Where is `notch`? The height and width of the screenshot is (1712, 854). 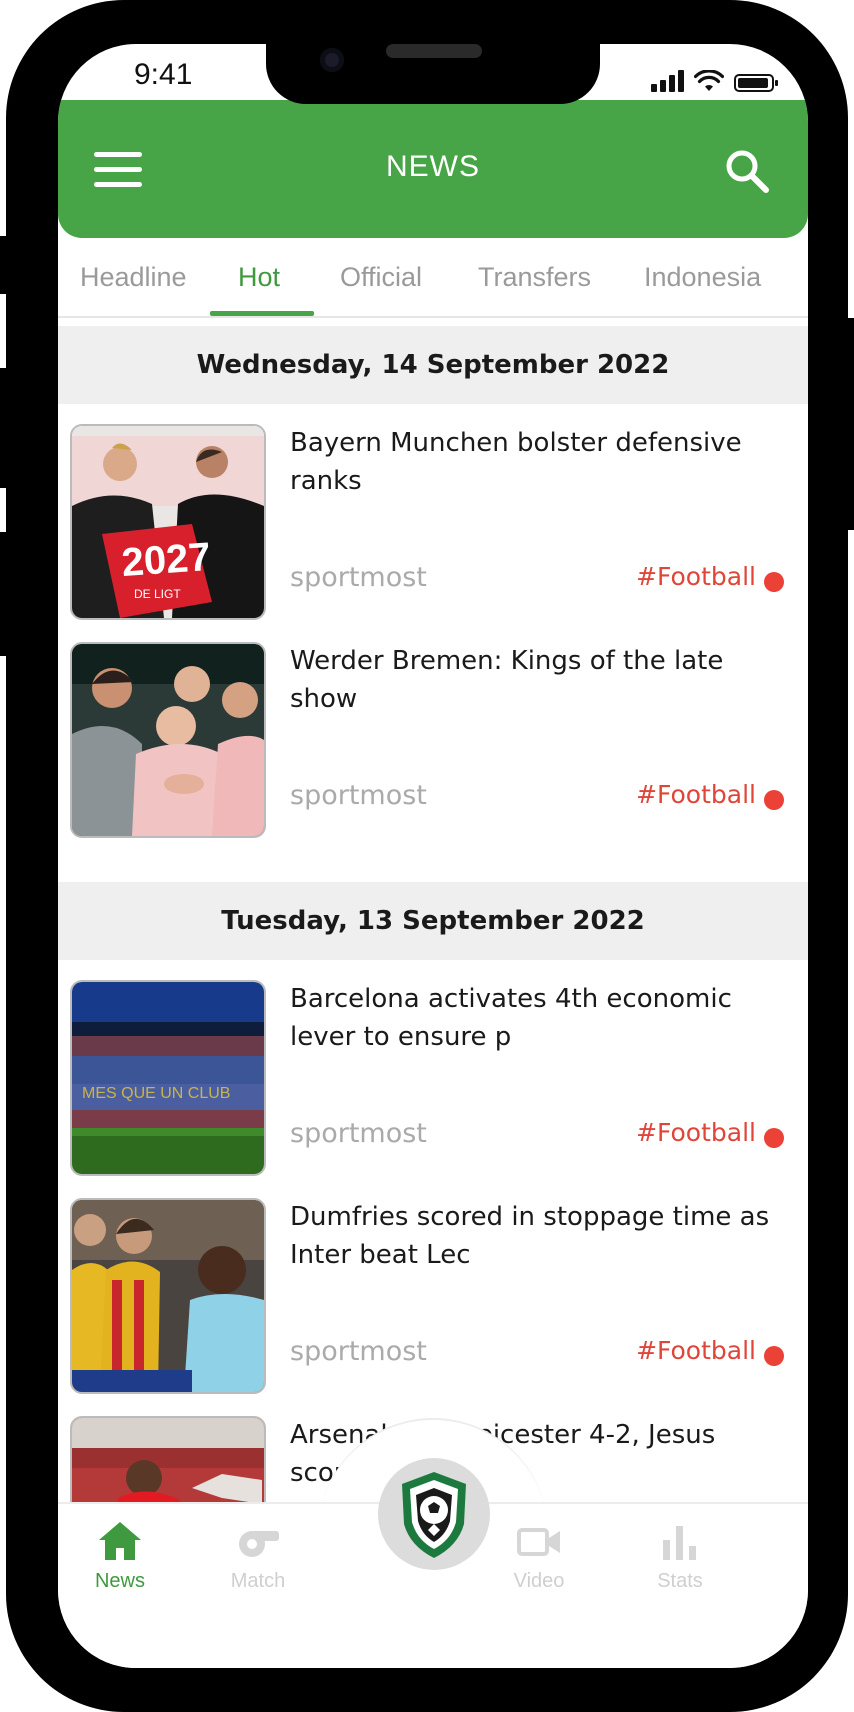
notch is located at coordinates (433, 74).